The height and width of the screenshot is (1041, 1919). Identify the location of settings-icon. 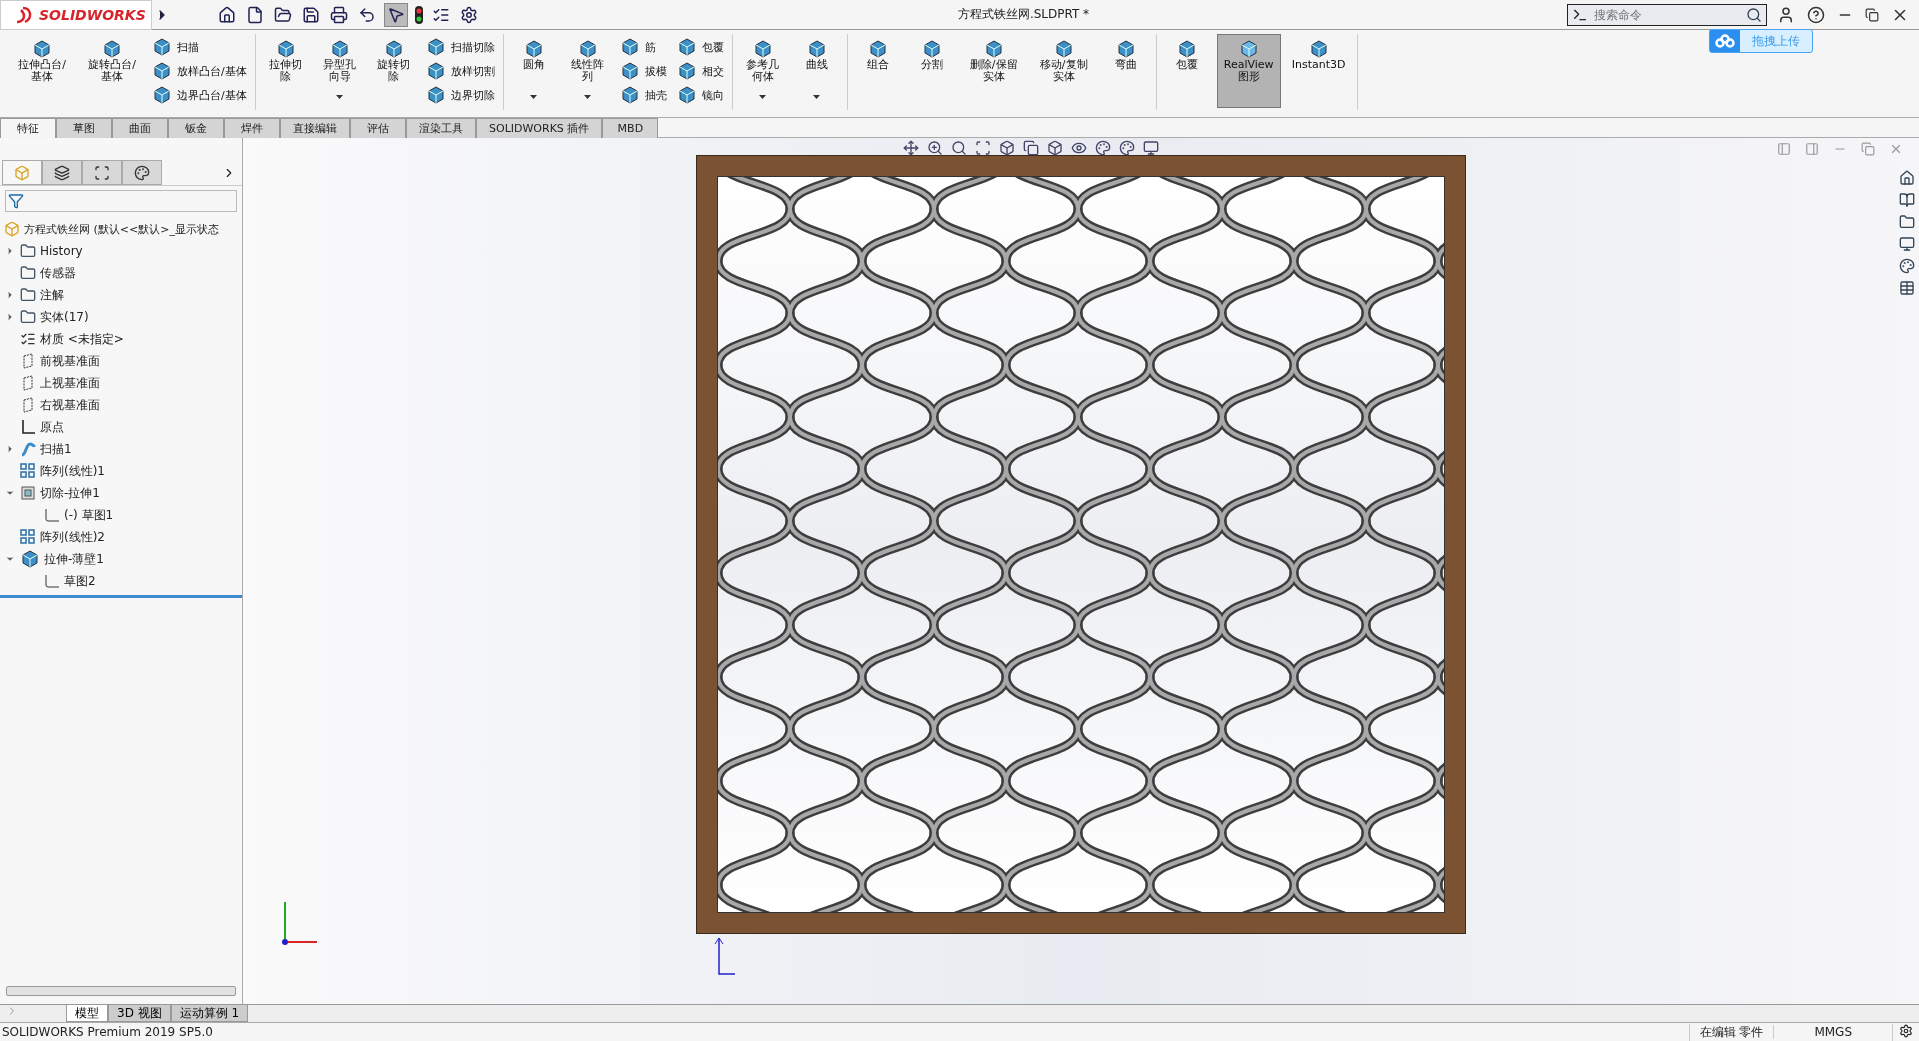
(1906, 1030).